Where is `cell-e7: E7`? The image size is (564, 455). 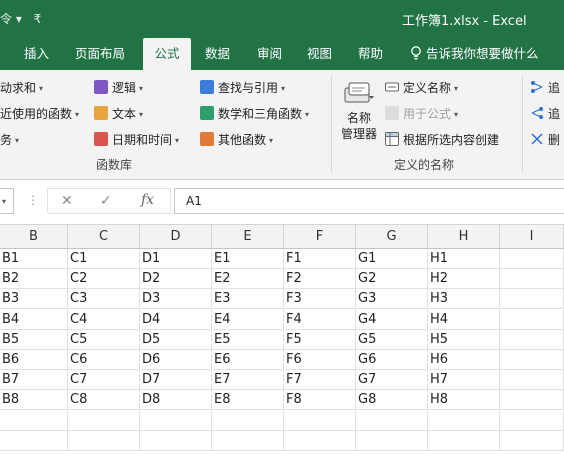 cell-e7: E7 is located at coordinates (248, 380).